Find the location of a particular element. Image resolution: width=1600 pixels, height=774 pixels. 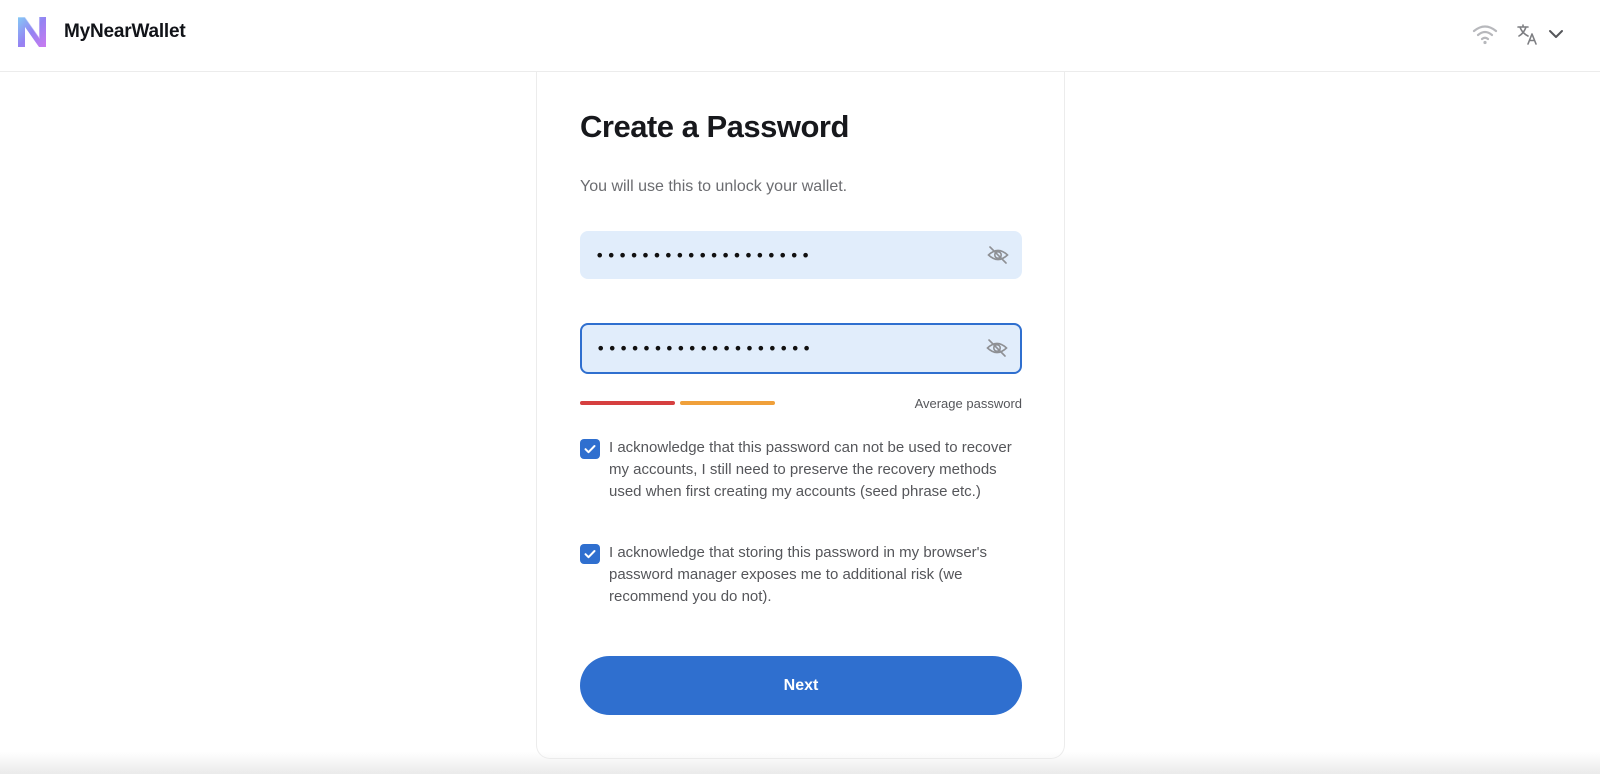

confirm-password-field is located at coordinates (801, 348).